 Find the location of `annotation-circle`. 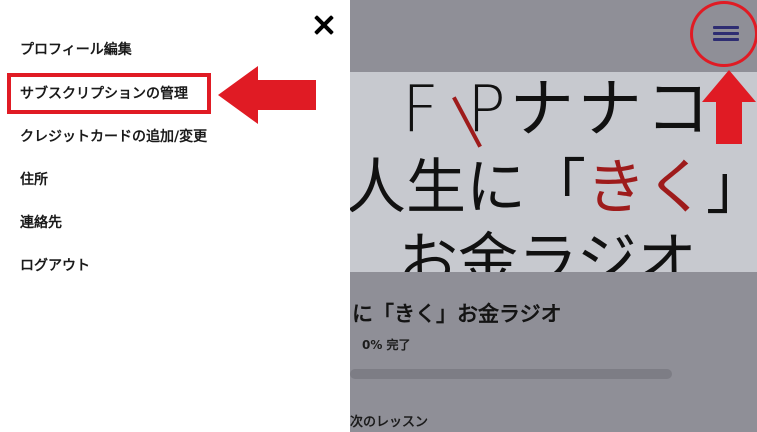

annotation-circle is located at coordinates (723, 34).